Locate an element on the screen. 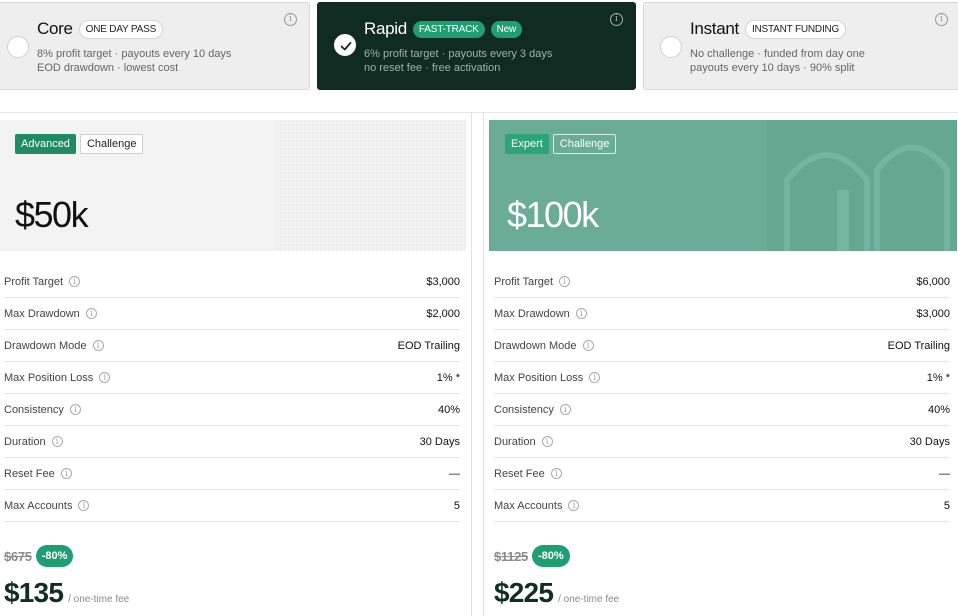 The height and width of the screenshot is (616, 958). radio-checked-icon is located at coordinates (345, 45).